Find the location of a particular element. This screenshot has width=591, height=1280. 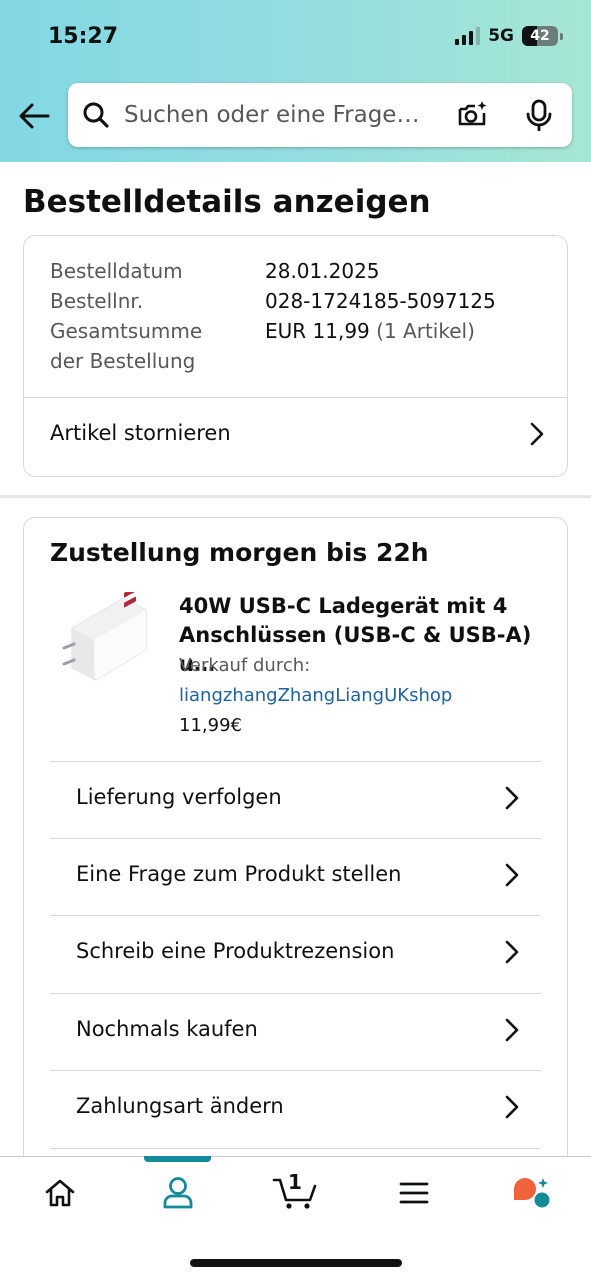

order-total-label: Gesamtsumme is located at coordinates (126, 331).